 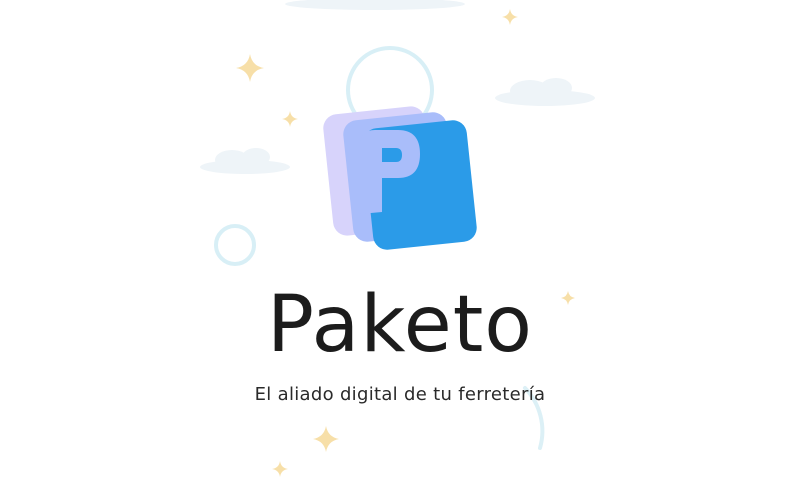 I want to click on brand-name: Paketo, so click(x=399, y=325).